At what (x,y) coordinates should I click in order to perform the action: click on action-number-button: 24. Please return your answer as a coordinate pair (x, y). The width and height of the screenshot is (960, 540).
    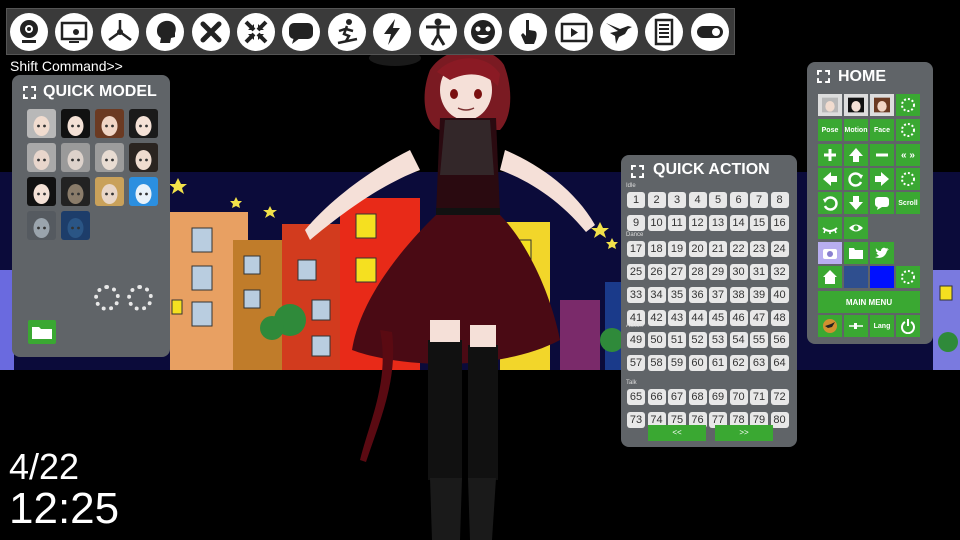
    Looking at the image, I should click on (779, 249).